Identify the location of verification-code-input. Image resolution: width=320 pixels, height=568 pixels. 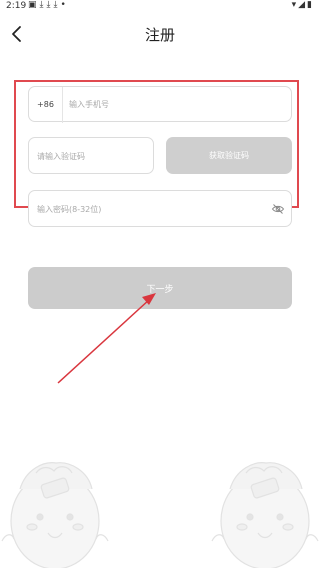
(92, 156).